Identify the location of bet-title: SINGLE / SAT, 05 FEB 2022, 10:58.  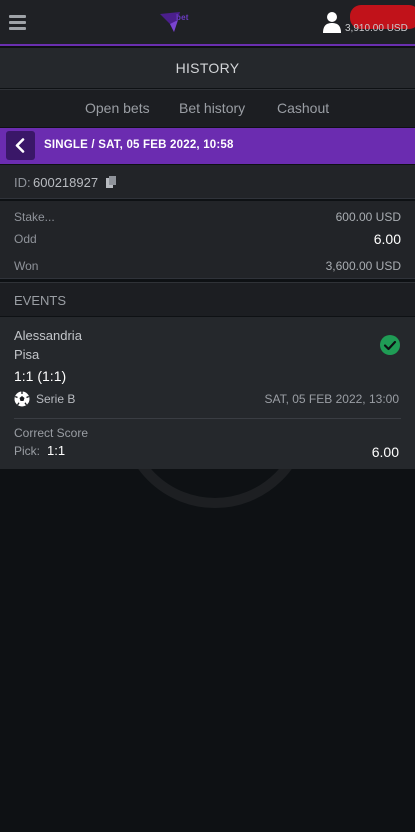
(139, 145).